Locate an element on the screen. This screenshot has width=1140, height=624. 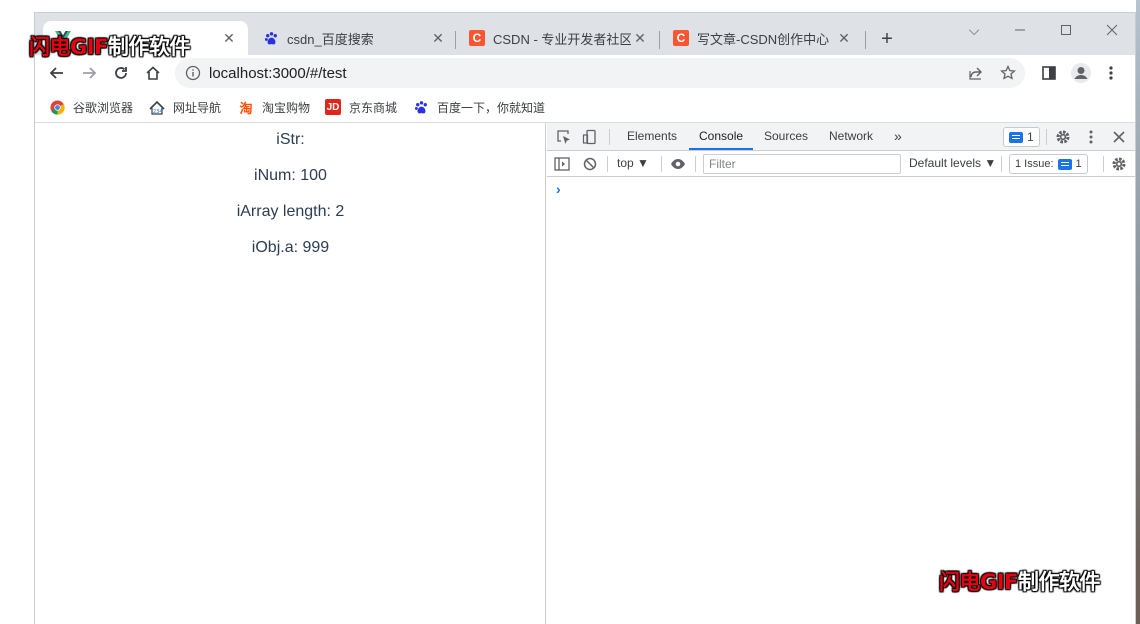
svg-text: 234 is located at coordinates (158, 112).